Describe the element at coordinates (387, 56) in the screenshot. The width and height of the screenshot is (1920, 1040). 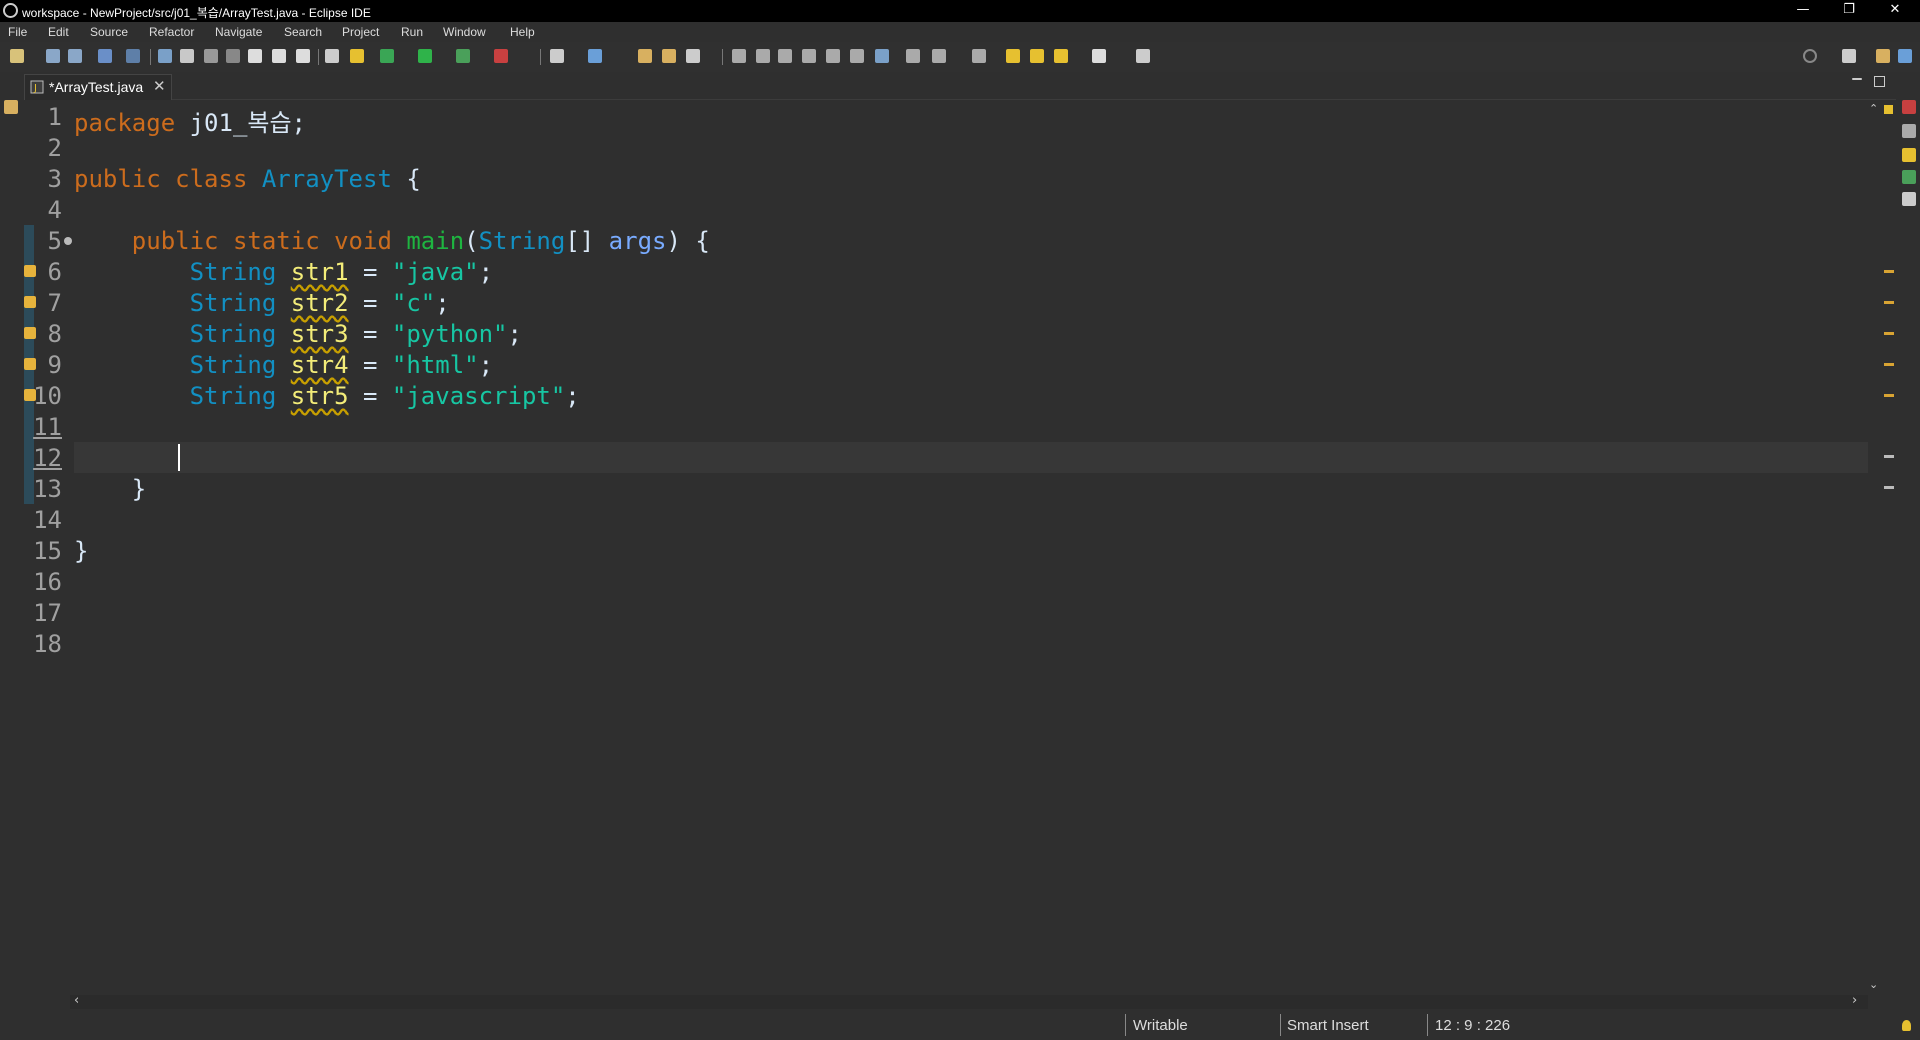
I see `debug-icon` at that location.